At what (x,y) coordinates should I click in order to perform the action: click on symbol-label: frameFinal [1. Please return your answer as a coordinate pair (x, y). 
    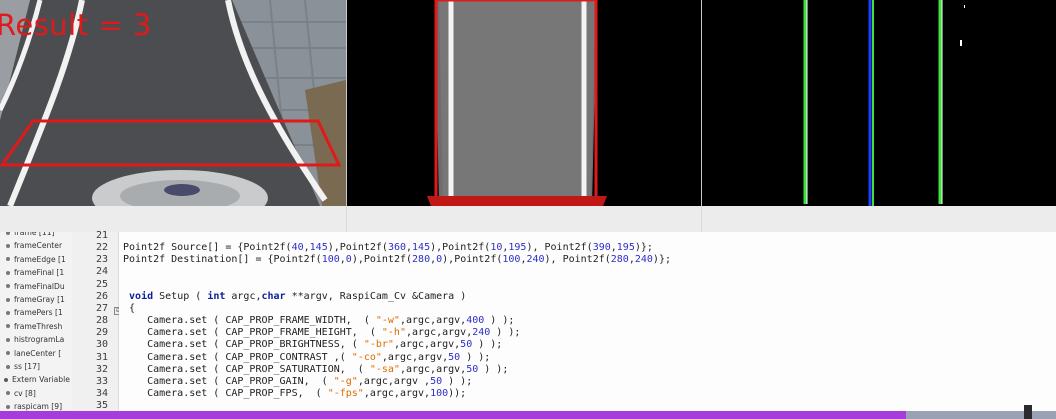
    Looking at the image, I should click on (39, 273).